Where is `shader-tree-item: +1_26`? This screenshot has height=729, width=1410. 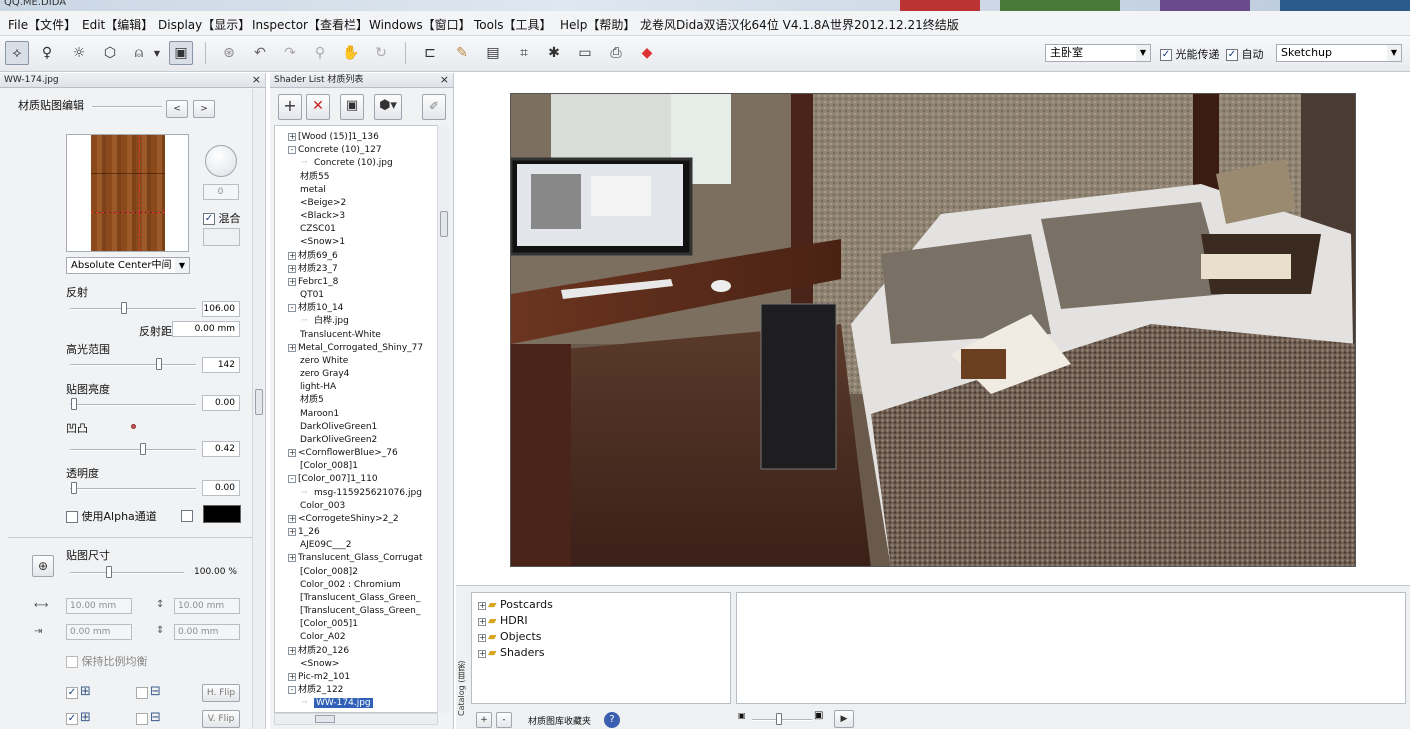 shader-tree-item: +1_26 is located at coordinates (304, 532).